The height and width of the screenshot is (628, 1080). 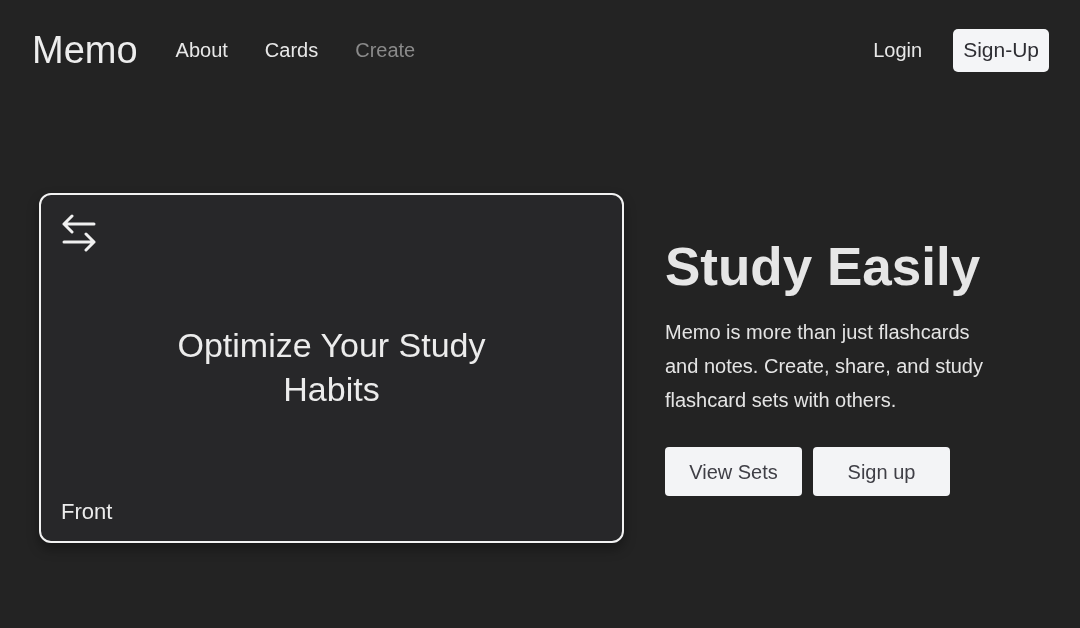 What do you see at coordinates (733, 471) in the screenshot?
I see `hero-button: View Sets` at bounding box center [733, 471].